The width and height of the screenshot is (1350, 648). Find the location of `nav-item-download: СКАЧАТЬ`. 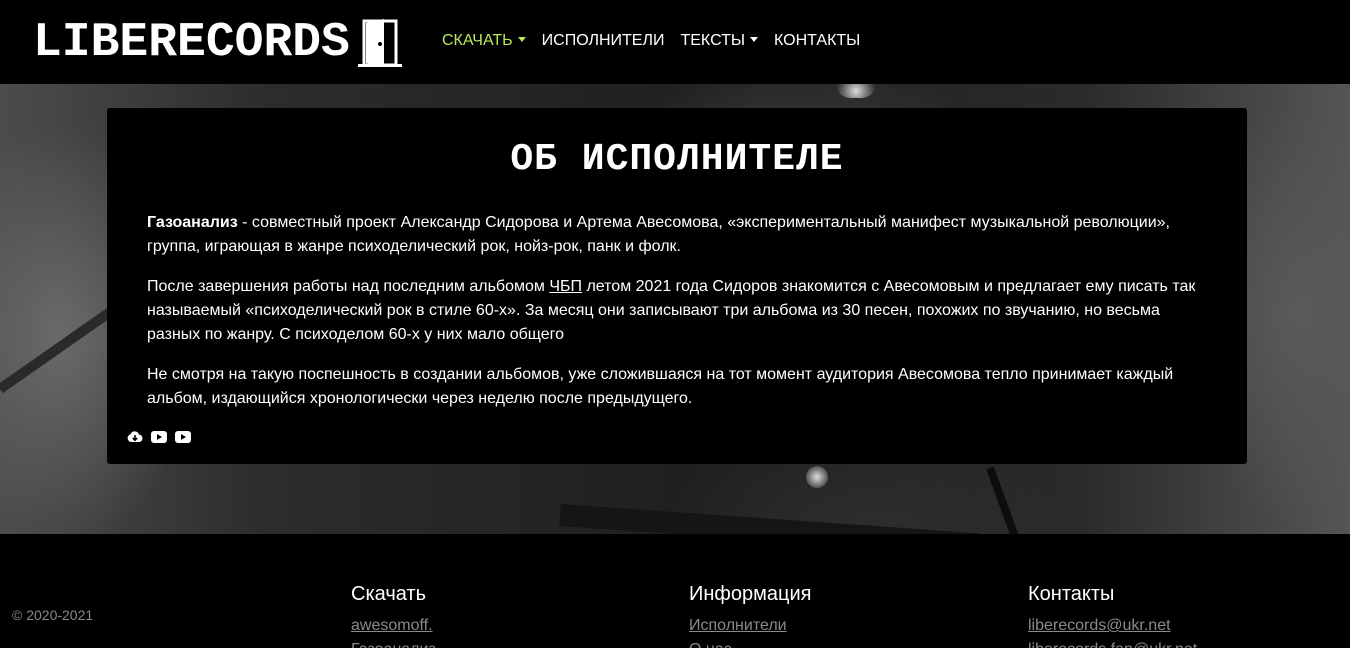

nav-item-download: СКАЧАТЬ is located at coordinates (484, 41).